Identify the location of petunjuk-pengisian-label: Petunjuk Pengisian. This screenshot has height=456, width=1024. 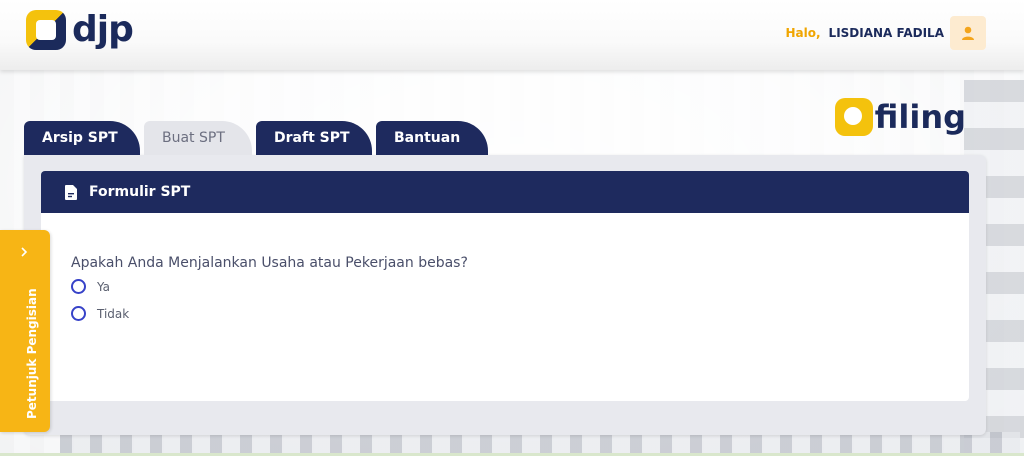
(32, 353).